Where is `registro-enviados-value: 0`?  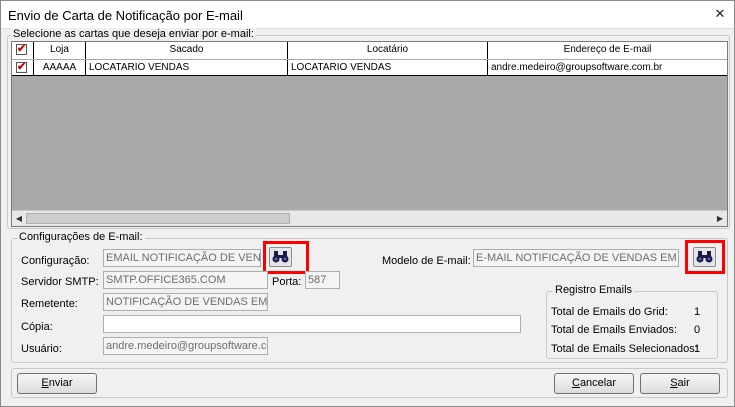 registro-enviados-value: 0 is located at coordinates (697, 330).